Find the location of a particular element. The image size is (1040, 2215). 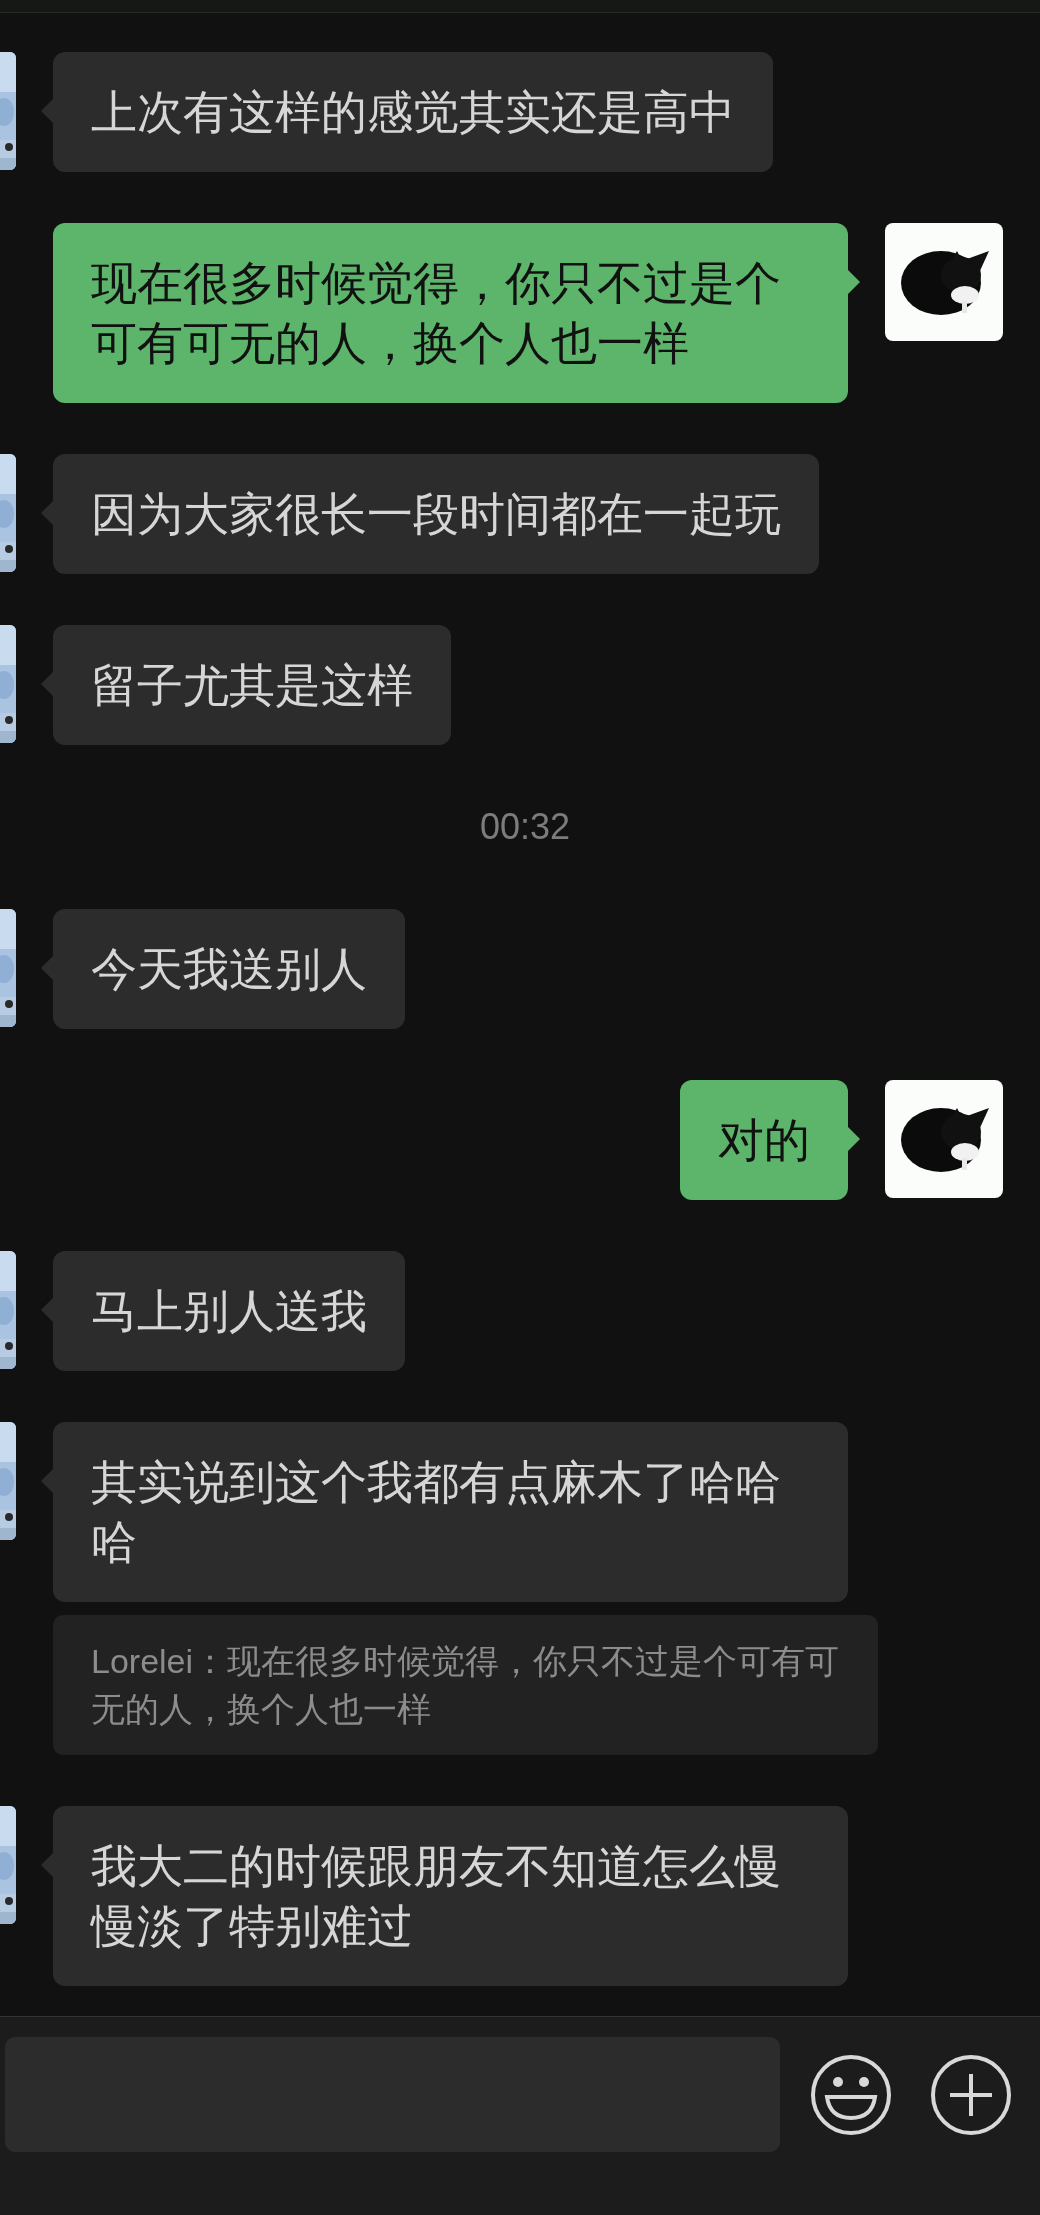

message-bubble: 马上别人送我 is located at coordinates (229, 1311).